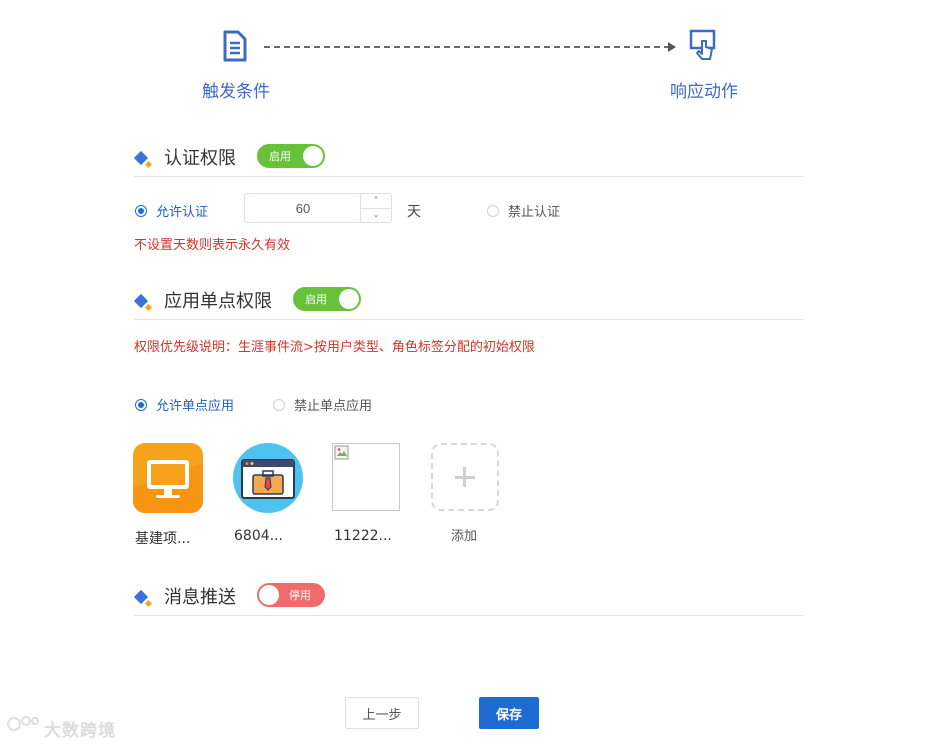 This screenshot has height=745, width=934. What do you see at coordinates (80, 731) in the screenshot?
I see `watermark-text: 大数跨境` at bounding box center [80, 731].